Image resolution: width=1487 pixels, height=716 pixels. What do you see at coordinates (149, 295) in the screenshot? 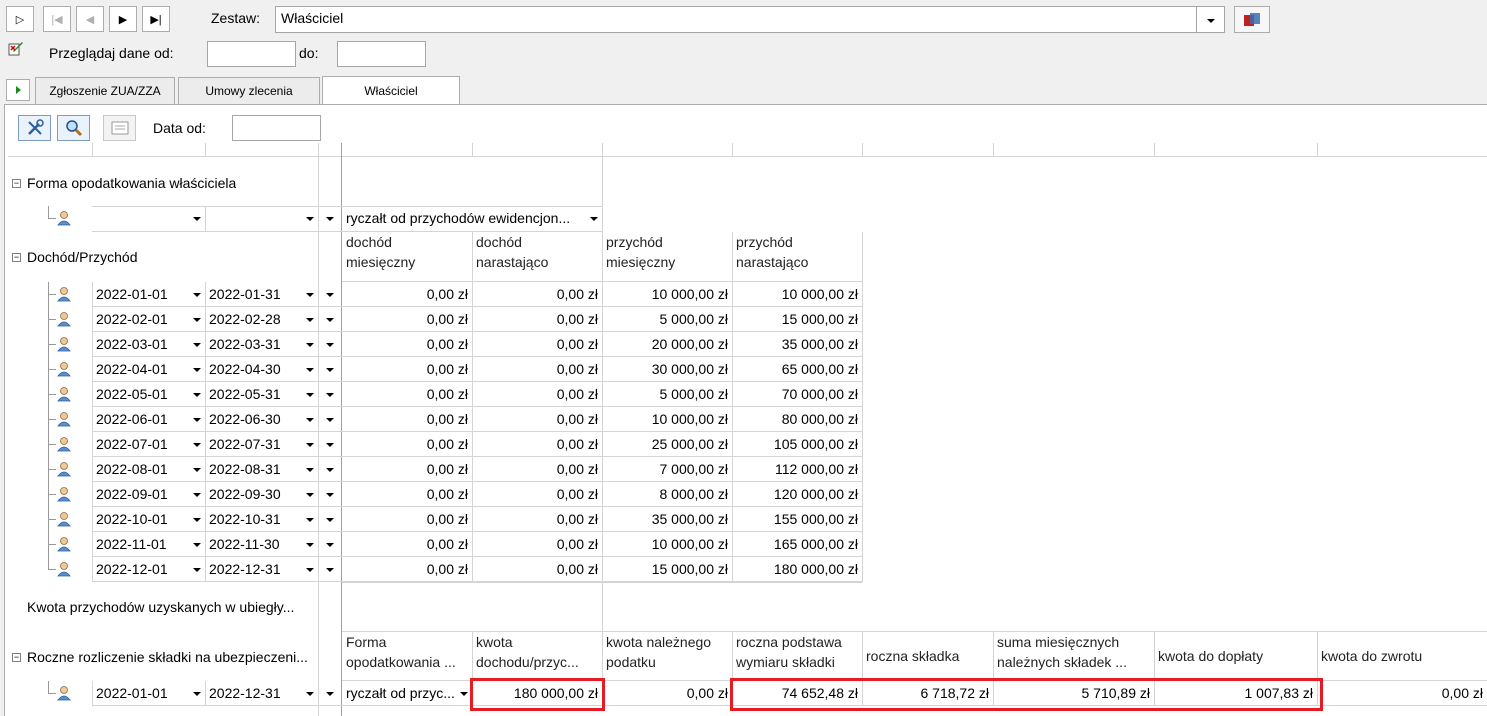
I see `row-from-date: 2022-01-01` at bounding box center [149, 295].